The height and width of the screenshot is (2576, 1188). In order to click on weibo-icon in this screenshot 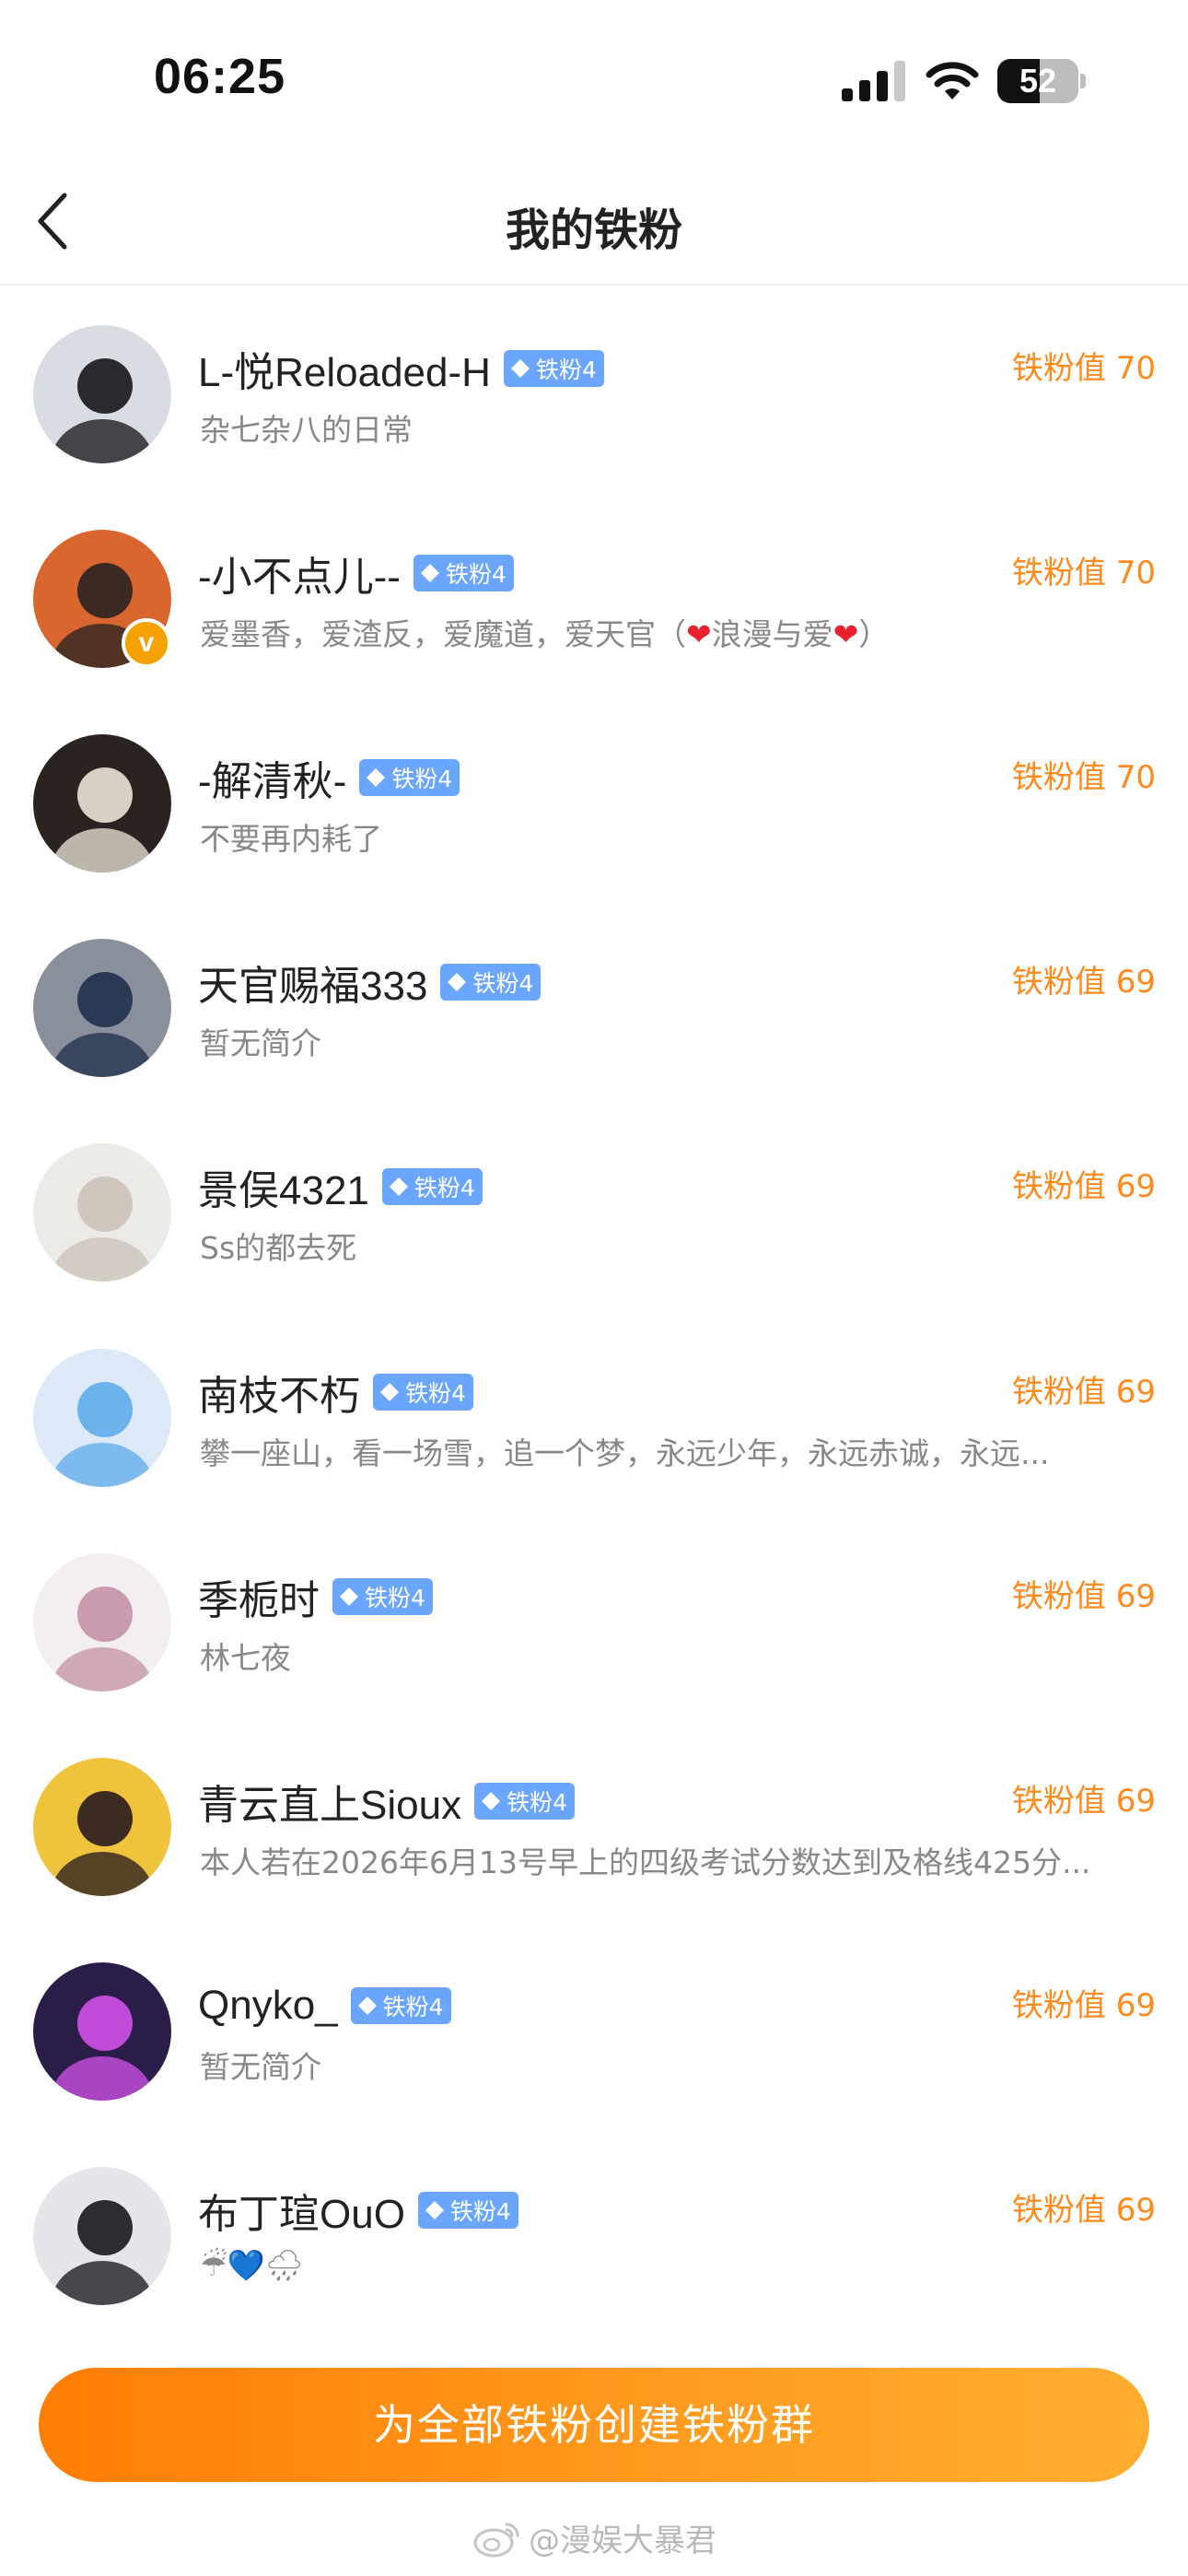, I will do `click(496, 2540)`.